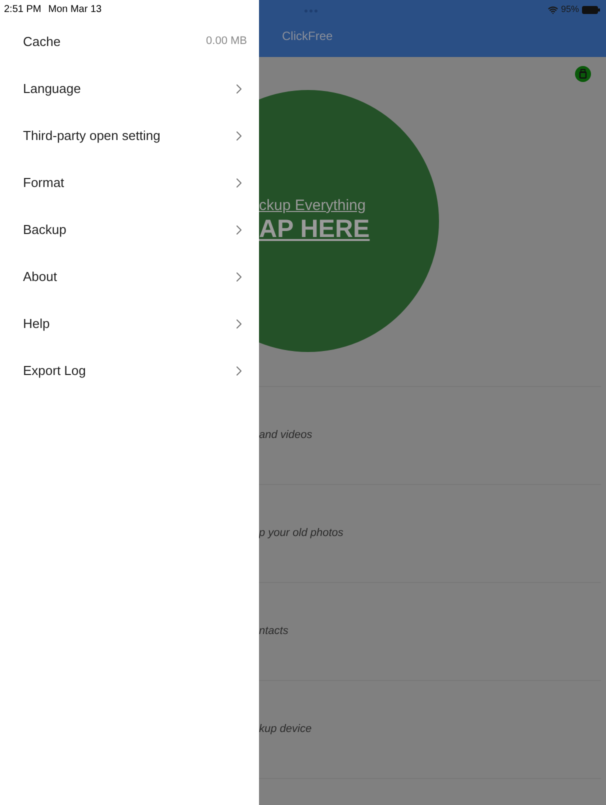 The height and width of the screenshot is (805, 606). I want to click on option-row: p your old photos, so click(430, 533).